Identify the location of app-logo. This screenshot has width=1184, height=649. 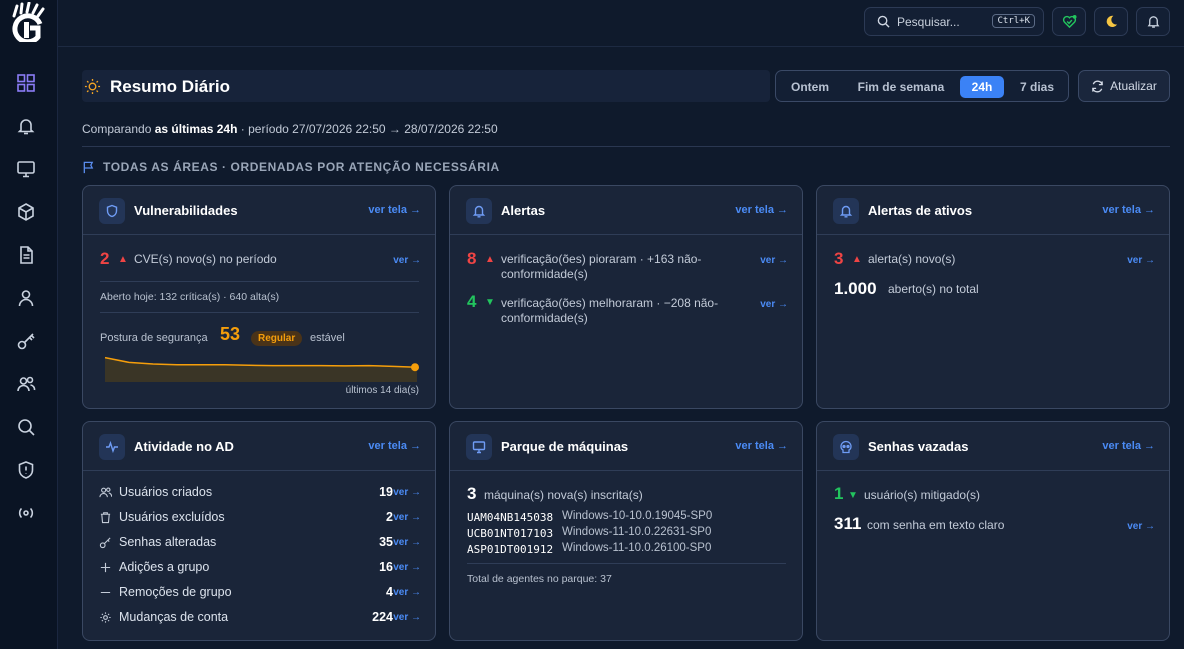
(28, 22).